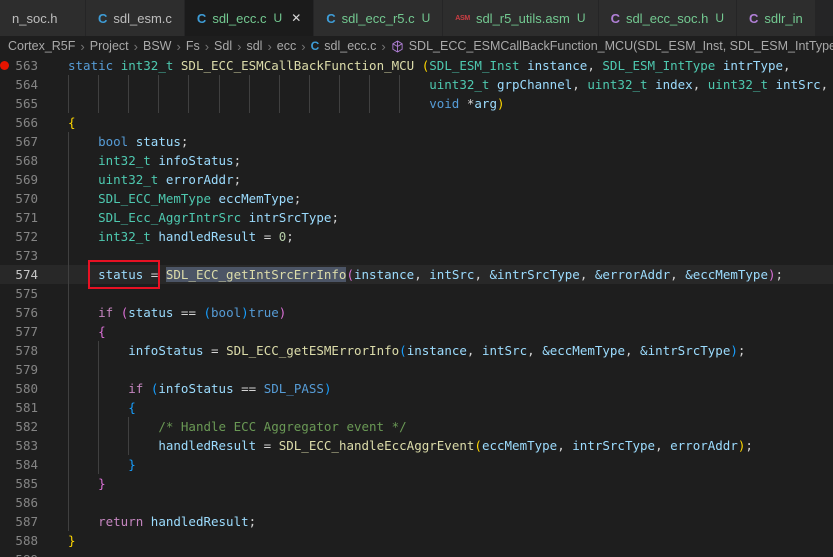 The width and height of the screenshot is (833, 557). I want to click on code-line-text: bool status;, so click(450, 141).